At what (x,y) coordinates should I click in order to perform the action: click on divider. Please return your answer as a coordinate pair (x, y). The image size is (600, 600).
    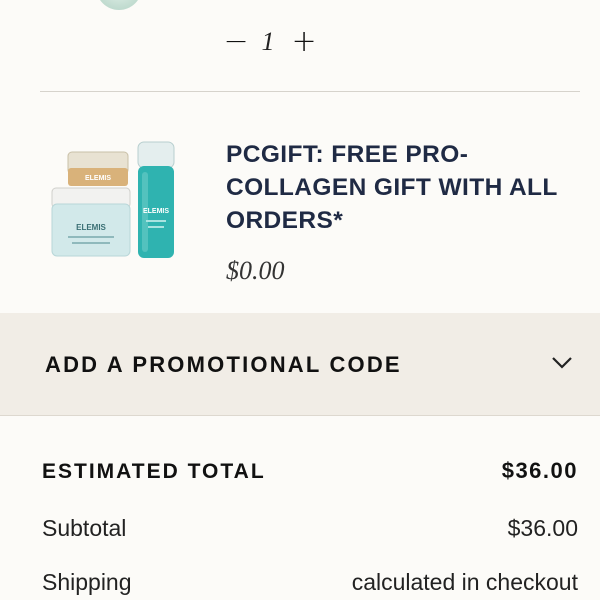
    Looking at the image, I should click on (310, 91).